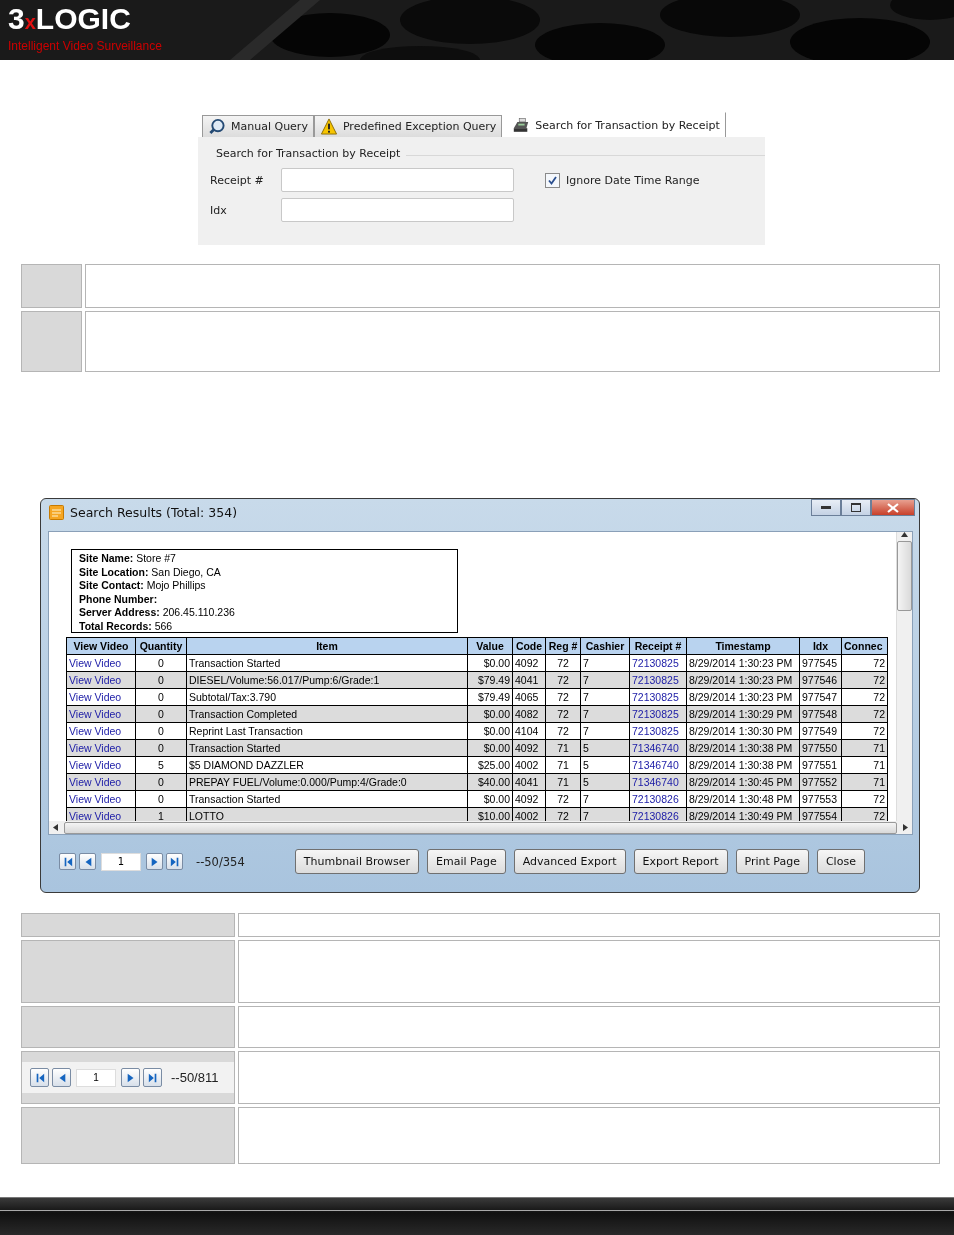 The image size is (954, 1235). I want to click on column-header: Timestamp, so click(743, 646).